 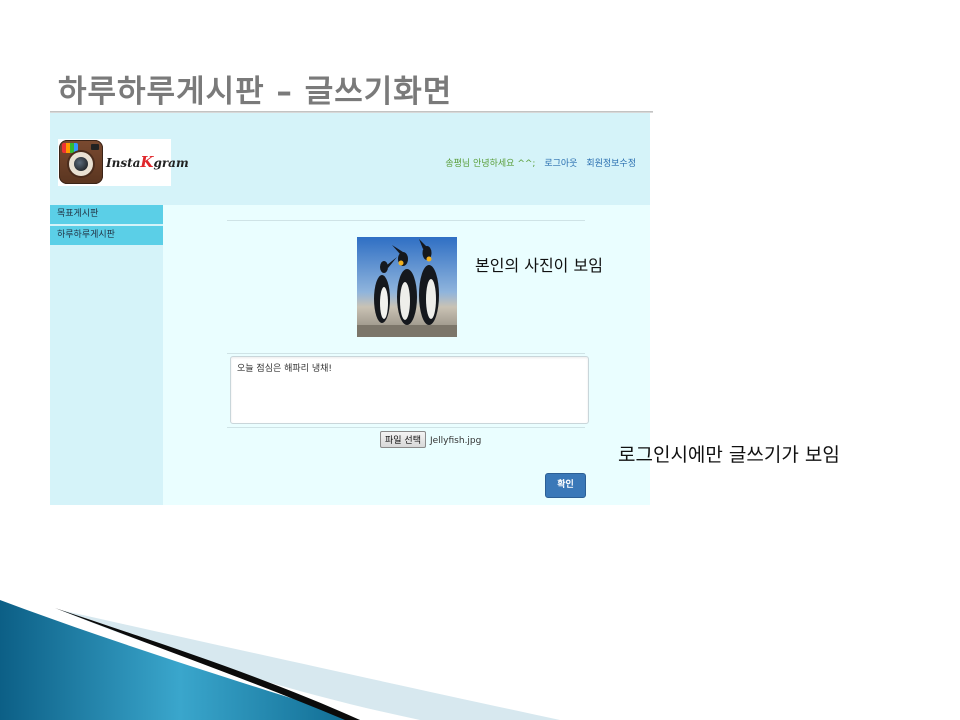 I want to click on user-photo, so click(x=407, y=287).